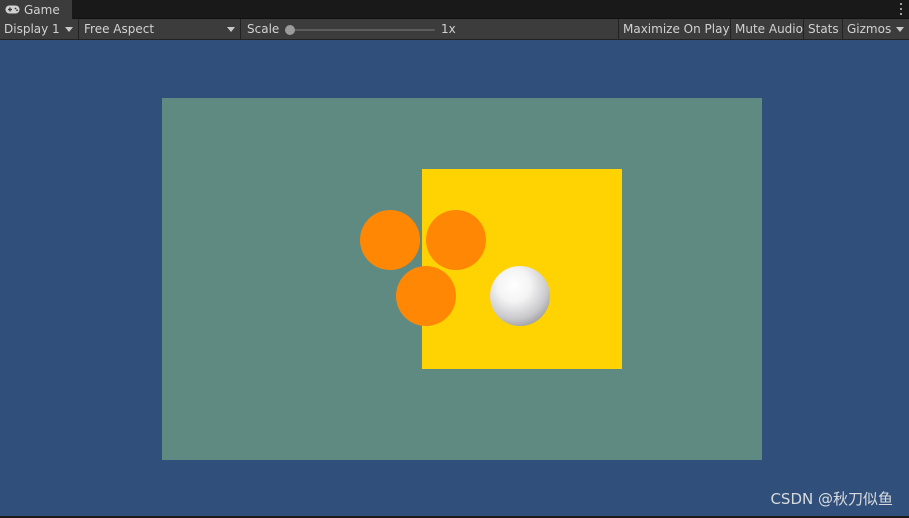  Describe the element at coordinates (12, 9) in the screenshot. I see `gamepad-icon` at that location.